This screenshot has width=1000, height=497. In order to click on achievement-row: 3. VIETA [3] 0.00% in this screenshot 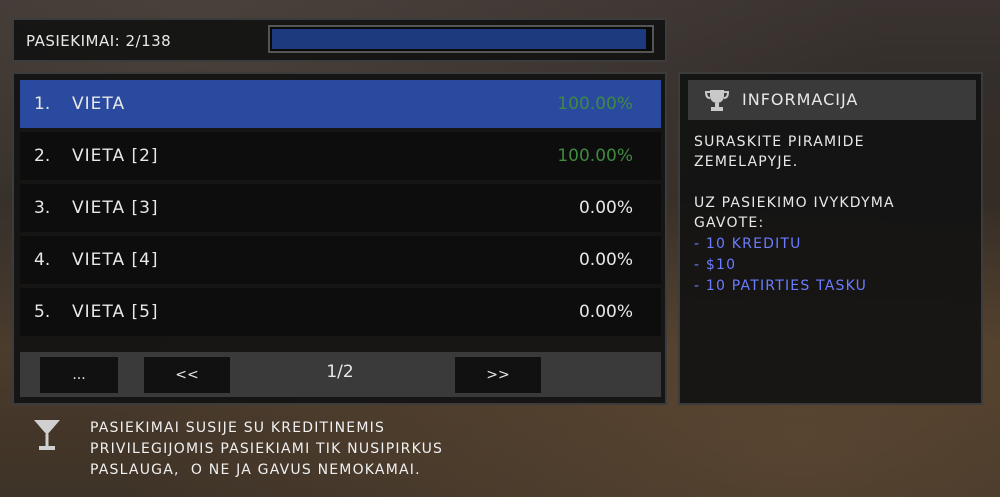, I will do `click(340, 208)`.